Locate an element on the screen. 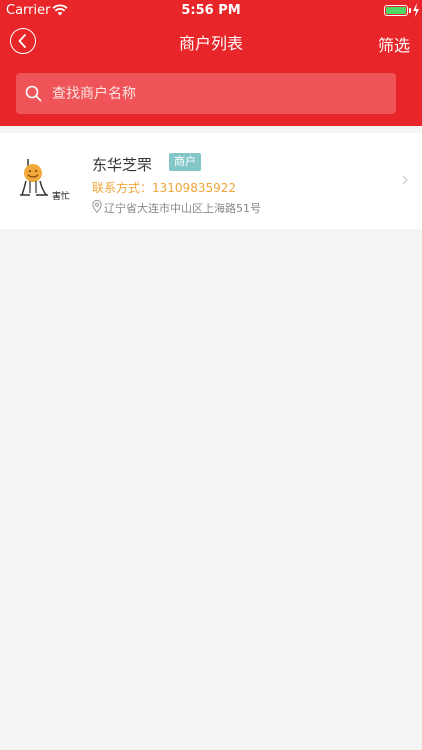  search-icon is located at coordinates (33, 93).